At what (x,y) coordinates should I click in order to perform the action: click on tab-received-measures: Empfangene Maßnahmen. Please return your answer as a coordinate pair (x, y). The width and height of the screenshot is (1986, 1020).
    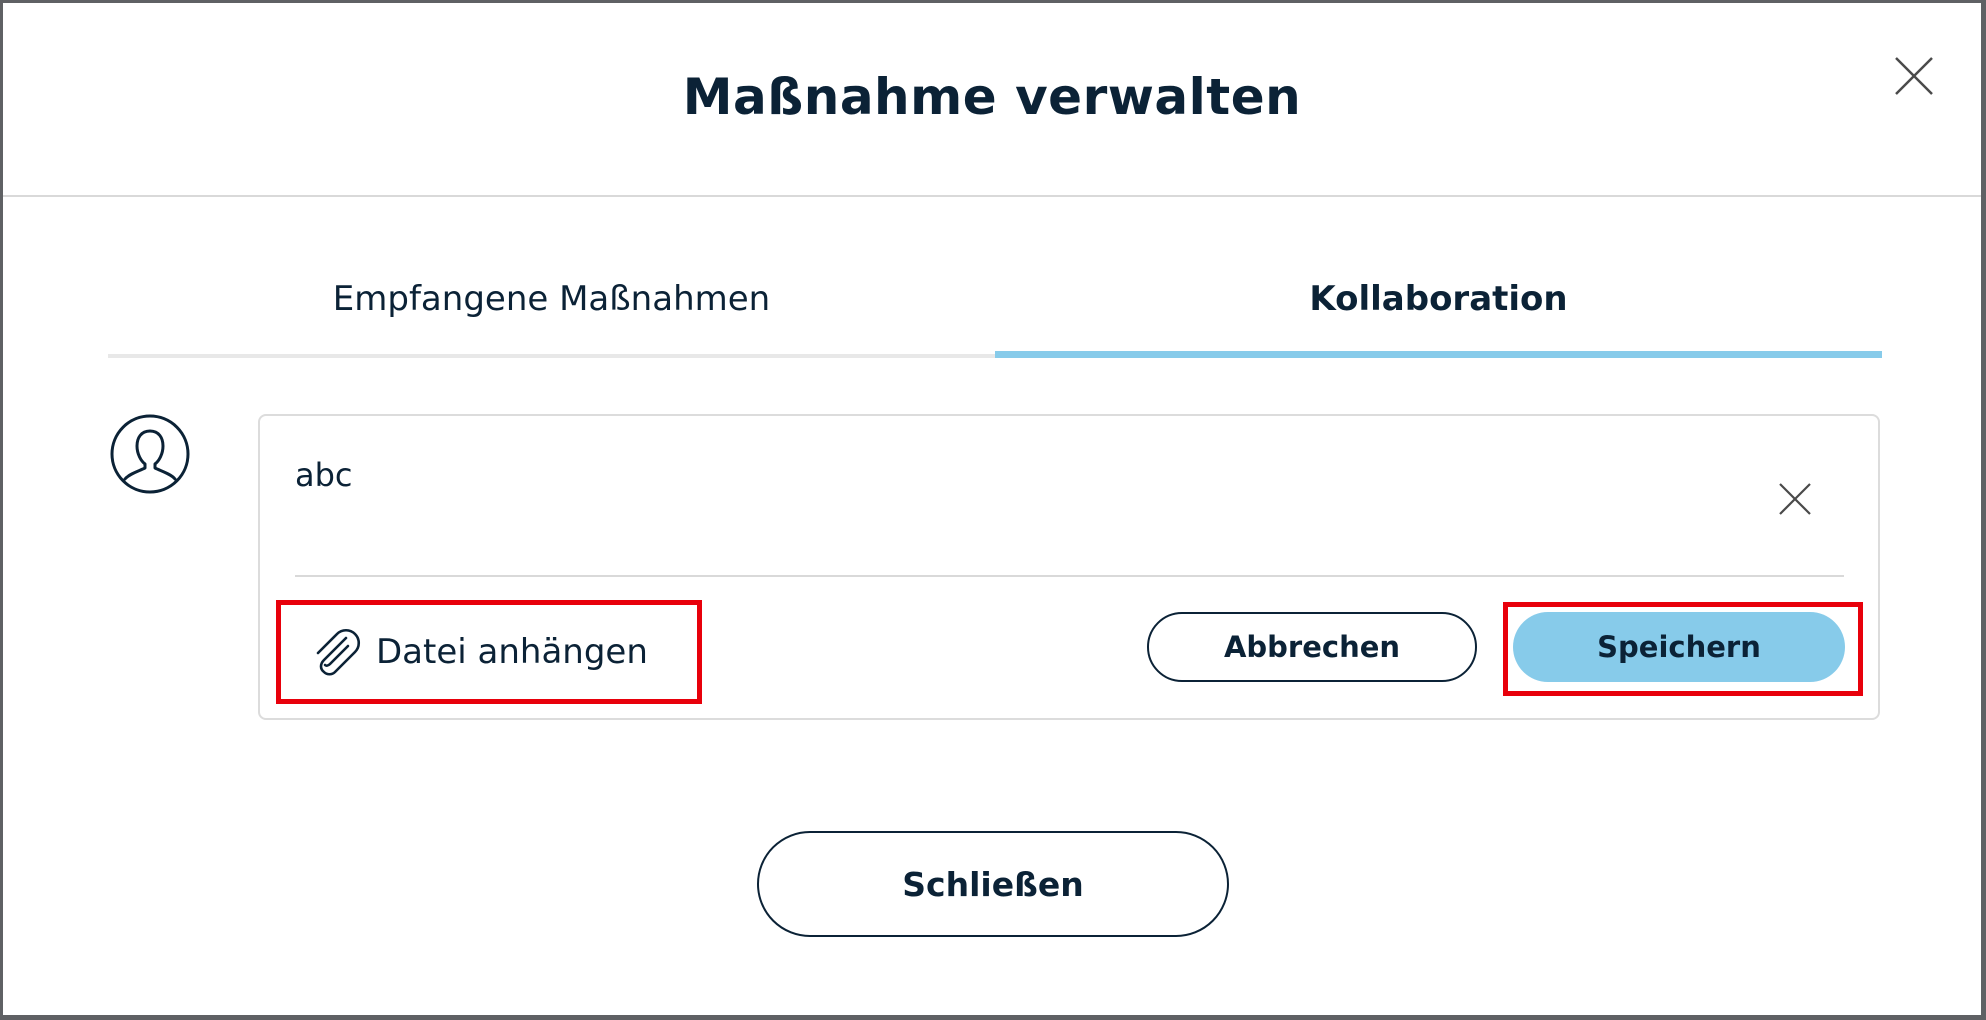
    Looking at the image, I should click on (551, 298).